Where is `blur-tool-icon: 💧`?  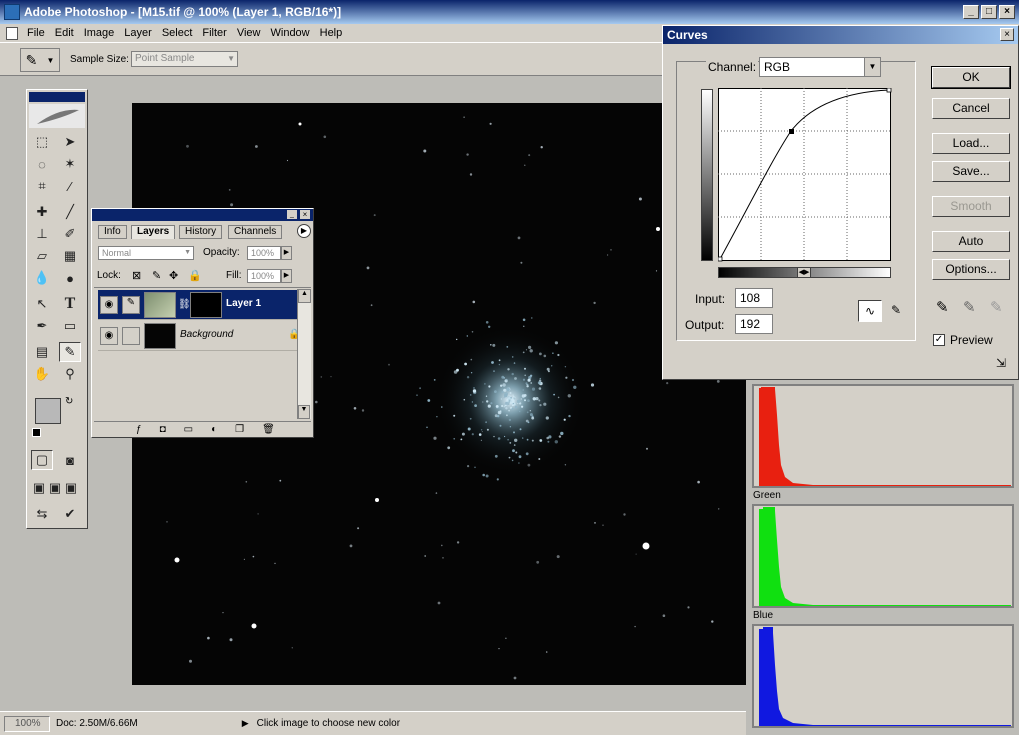
blur-tool-icon: 💧 is located at coordinates (42, 278).